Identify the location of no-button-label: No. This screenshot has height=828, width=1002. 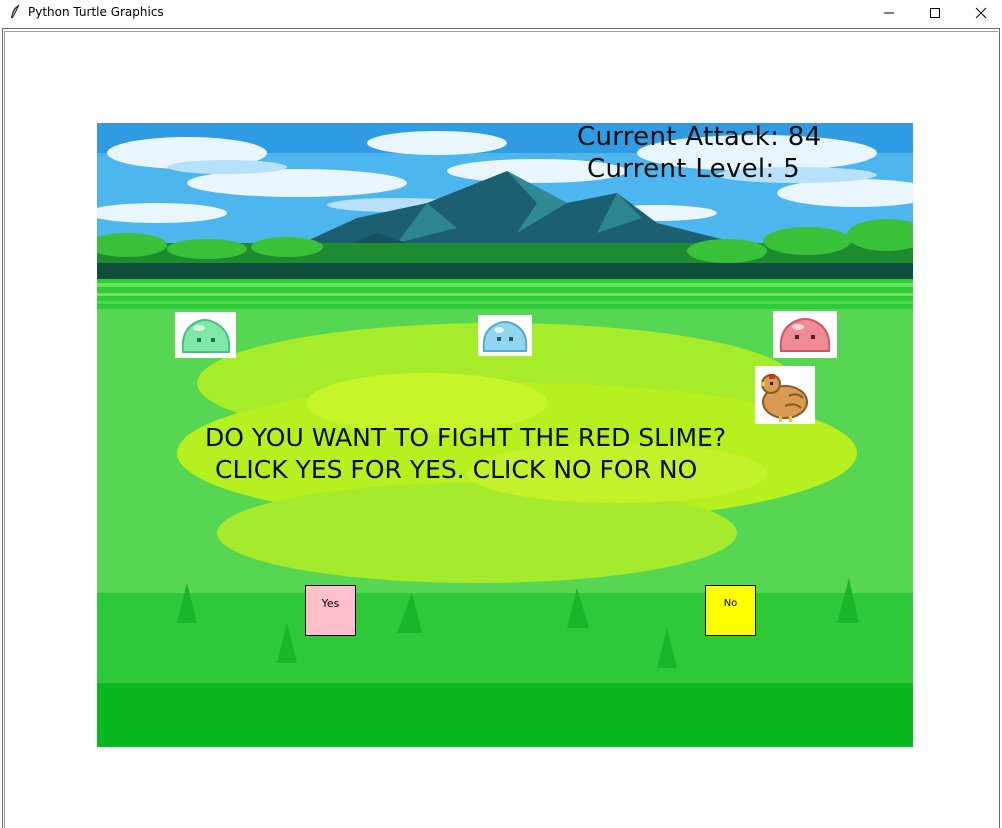
(730, 603).